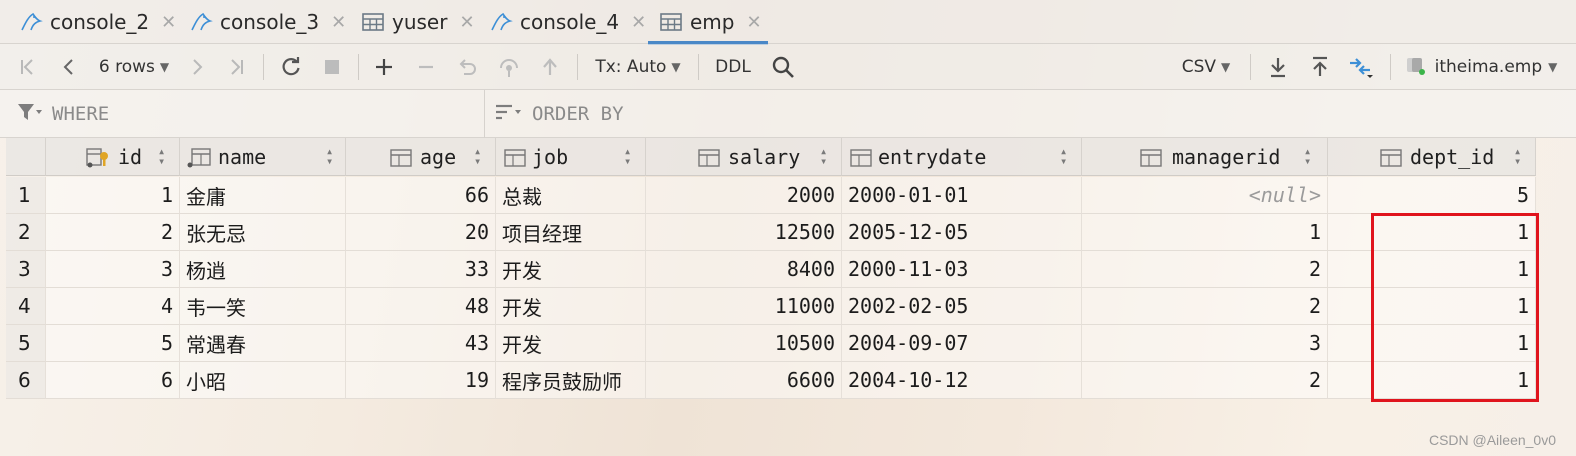  Describe the element at coordinates (384, 67) in the screenshot. I see `add-row-icon` at that location.